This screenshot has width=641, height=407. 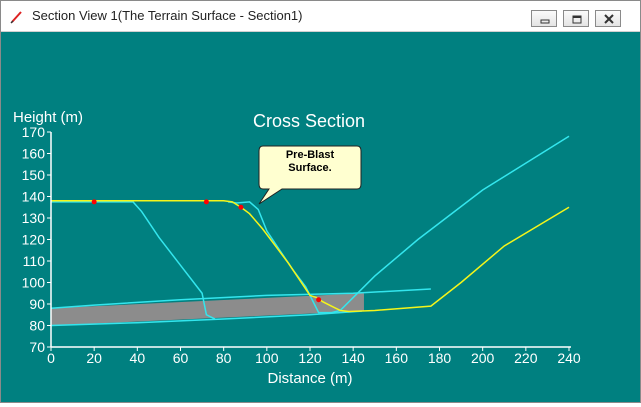 What do you see at coordinates (17, 17) in the screenshot?
I see `pencil-icon` at bounding box center [17, 17].